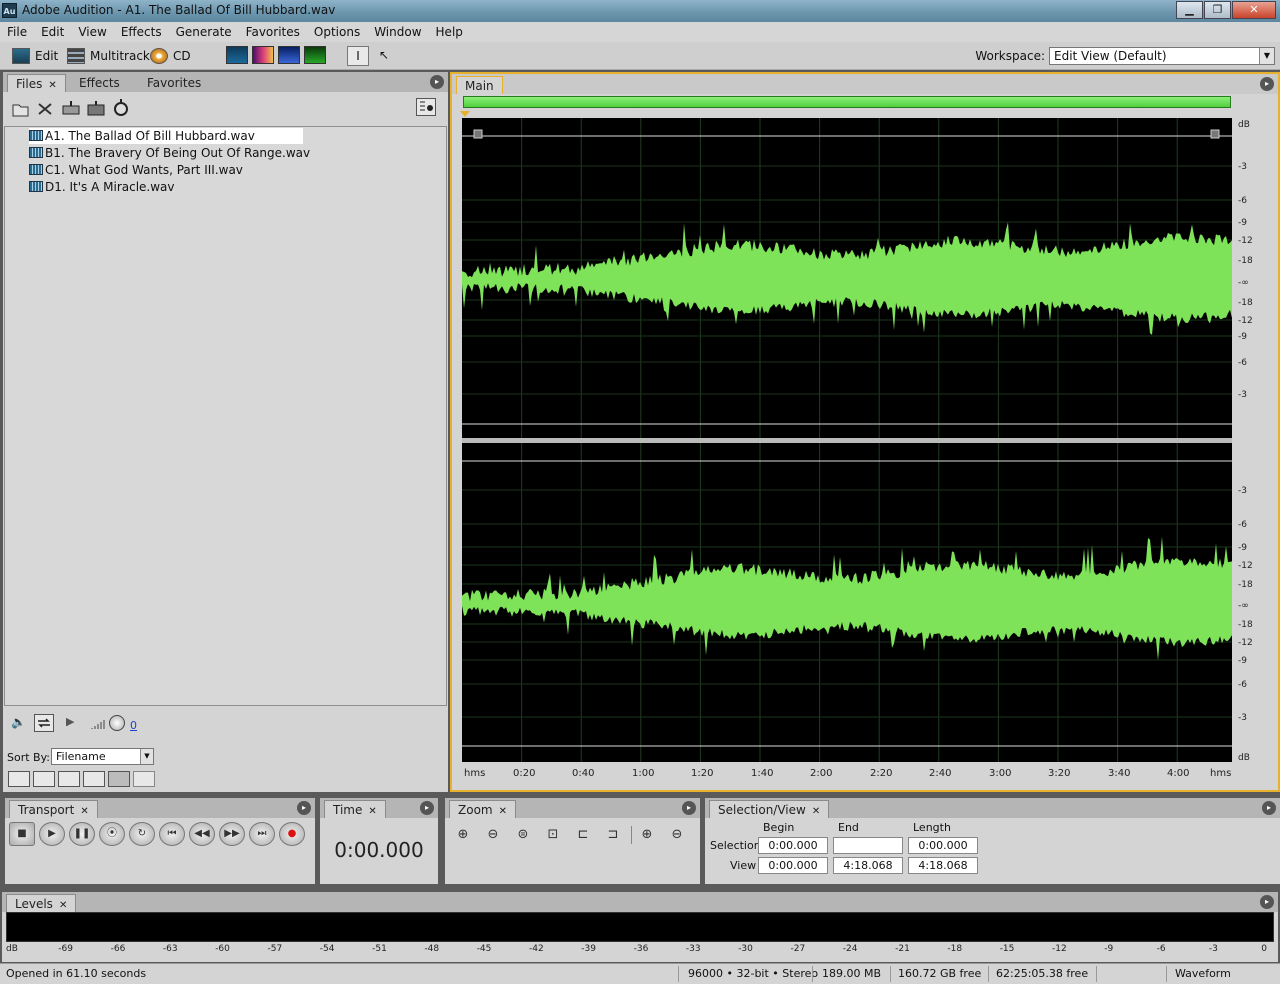 The height and width of the screenshot is (984, 1280). What do you see at coordinates (943, 845) in the screenshot?
I see `selection-length-field: 0:00.000` at bounding box center [943, 845].